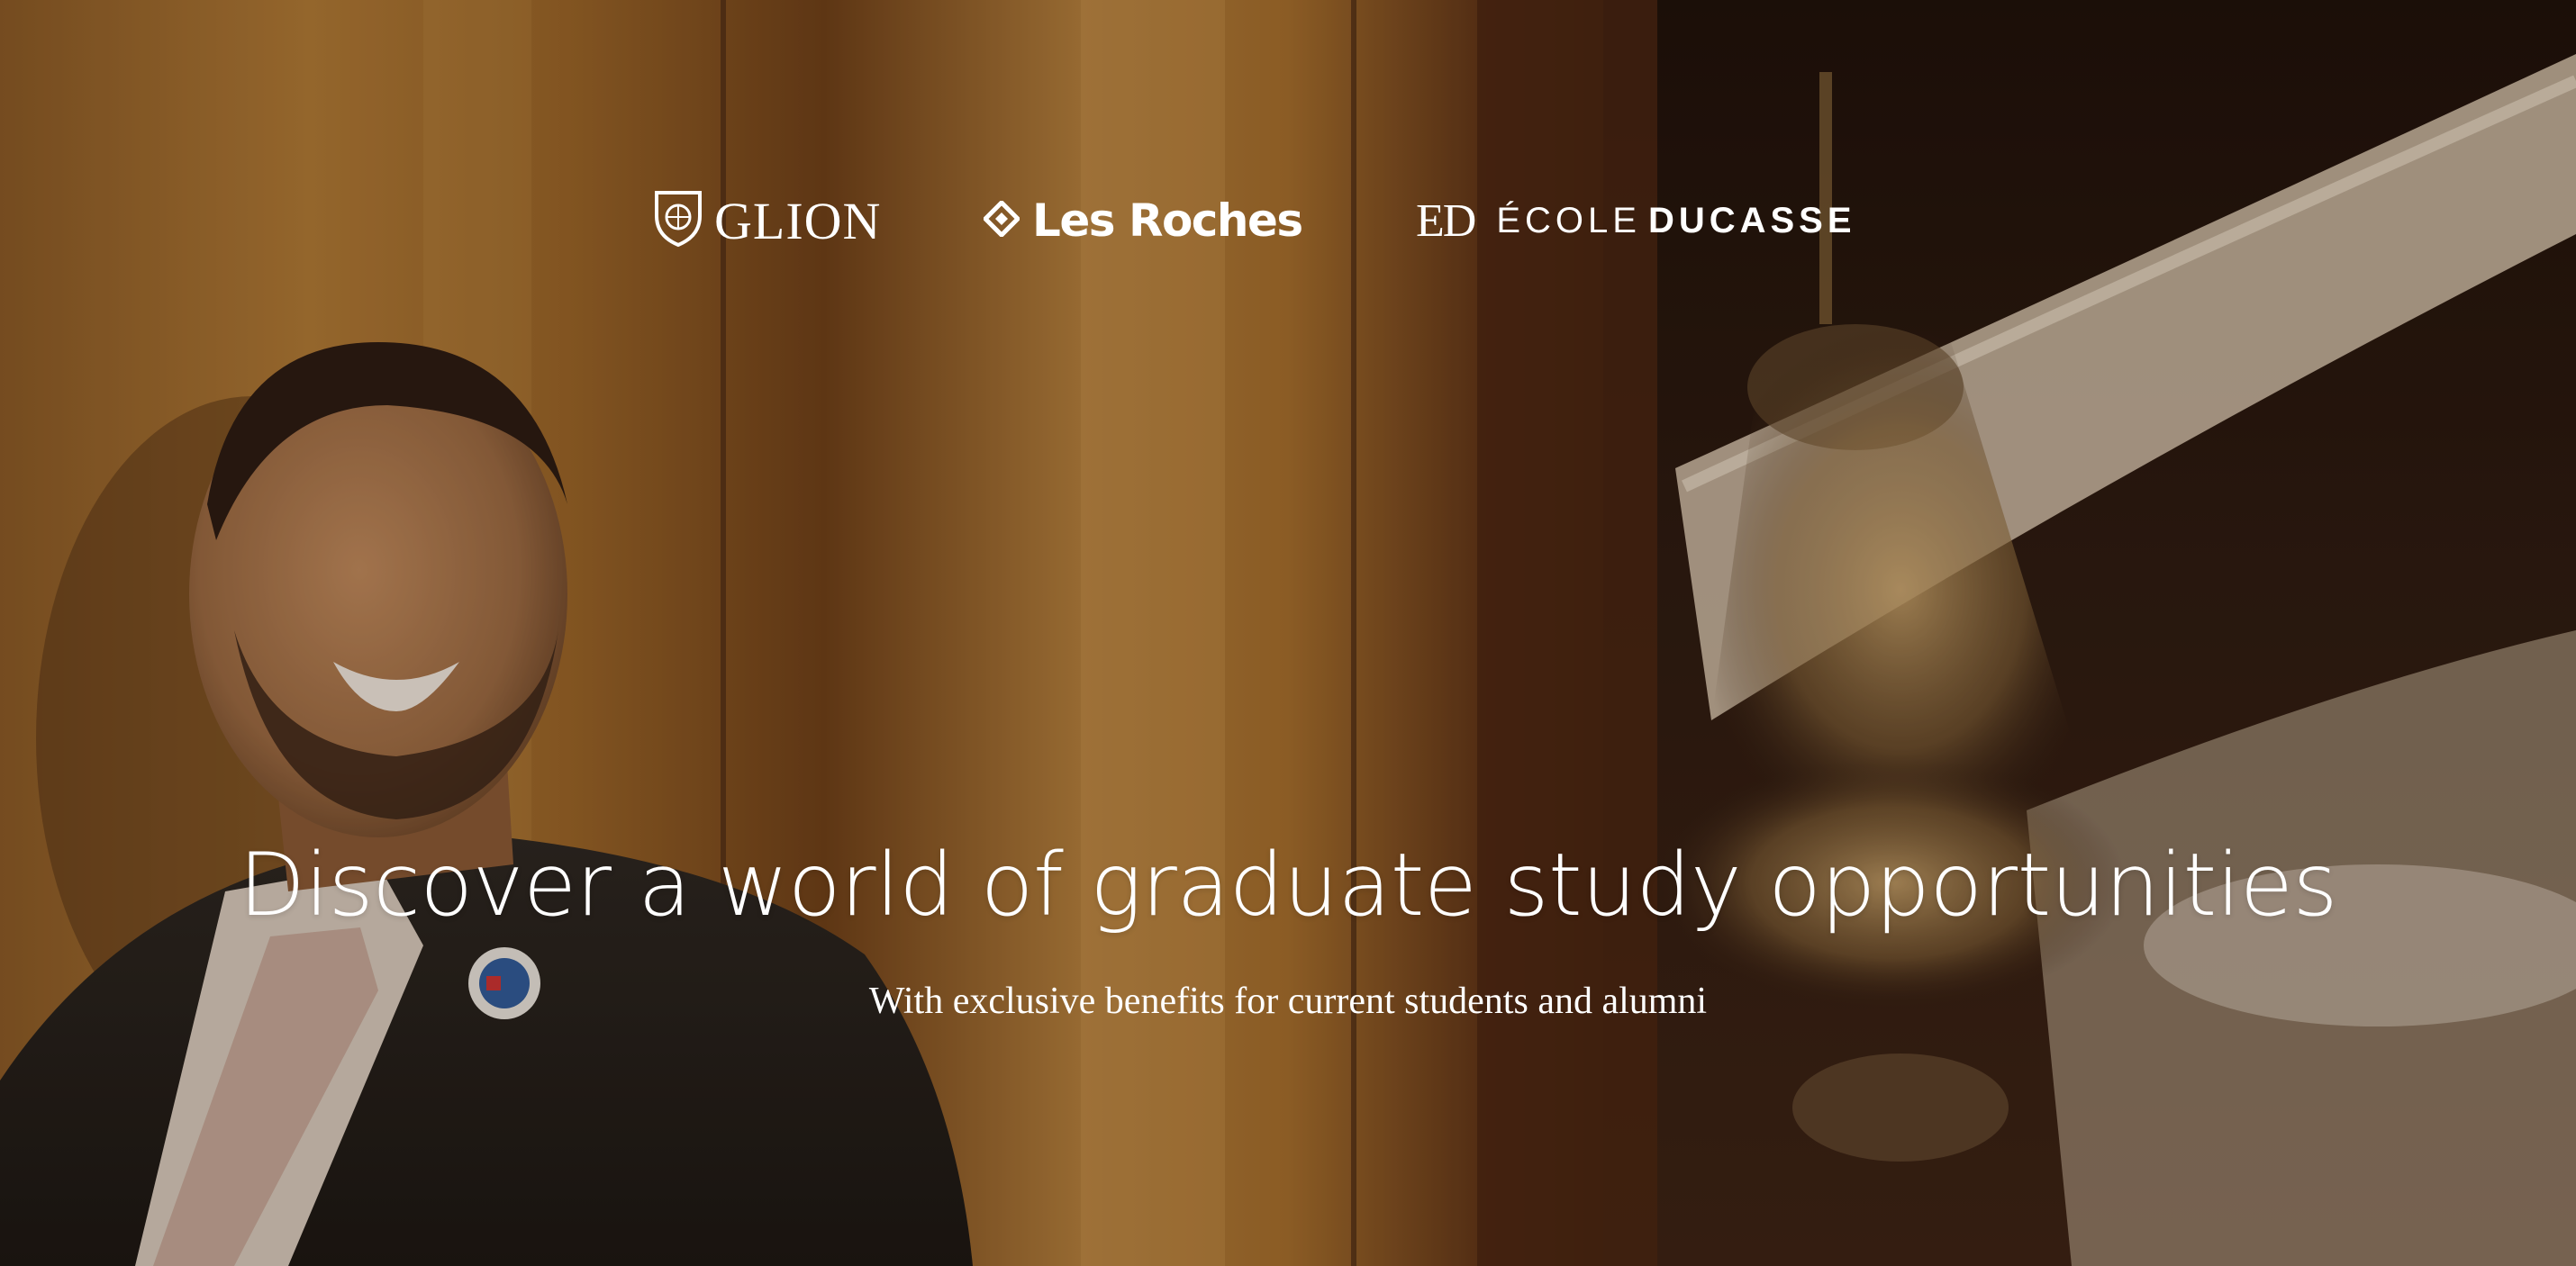  I want to click on glion-logo: GLION, so click(767, 221).